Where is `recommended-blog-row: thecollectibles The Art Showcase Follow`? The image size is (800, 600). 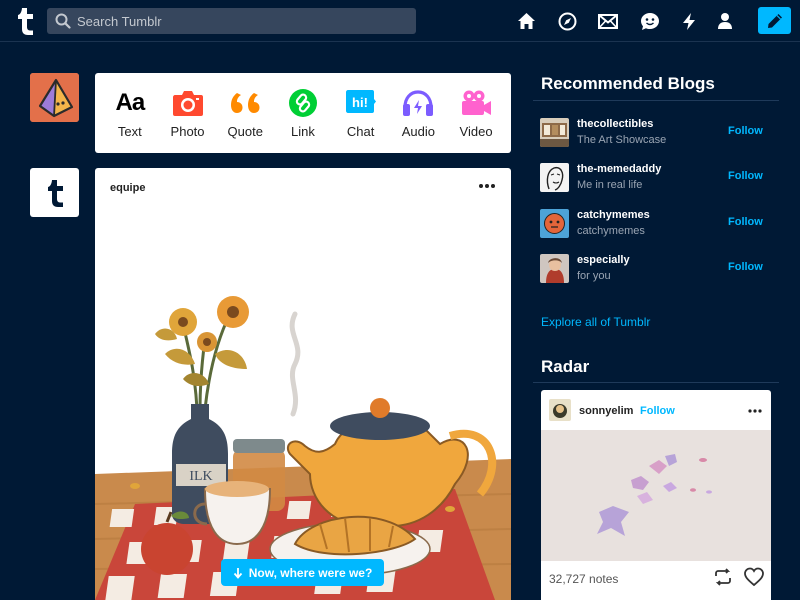 recommended-blog-row: thecollectibles The Art Showcase Follow is located at coordinates (660, 134).